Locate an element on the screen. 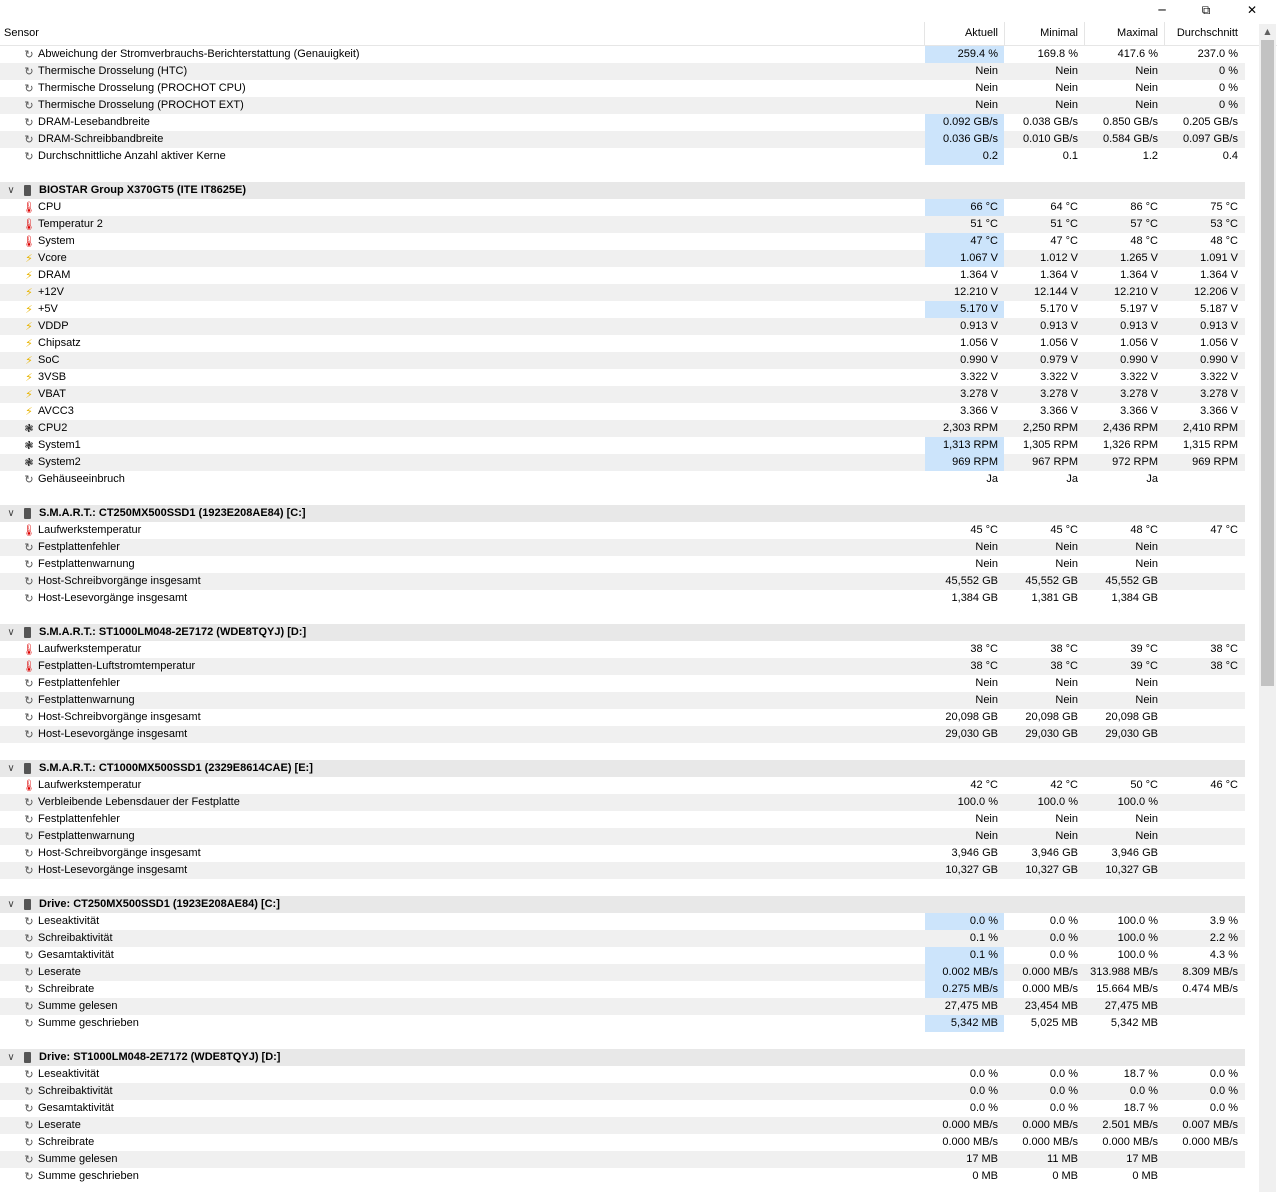  sensor-row: ❃ System2 969 RPM 967 RPM 972 RPM 969 RPM is located at coordinates (622, 462).